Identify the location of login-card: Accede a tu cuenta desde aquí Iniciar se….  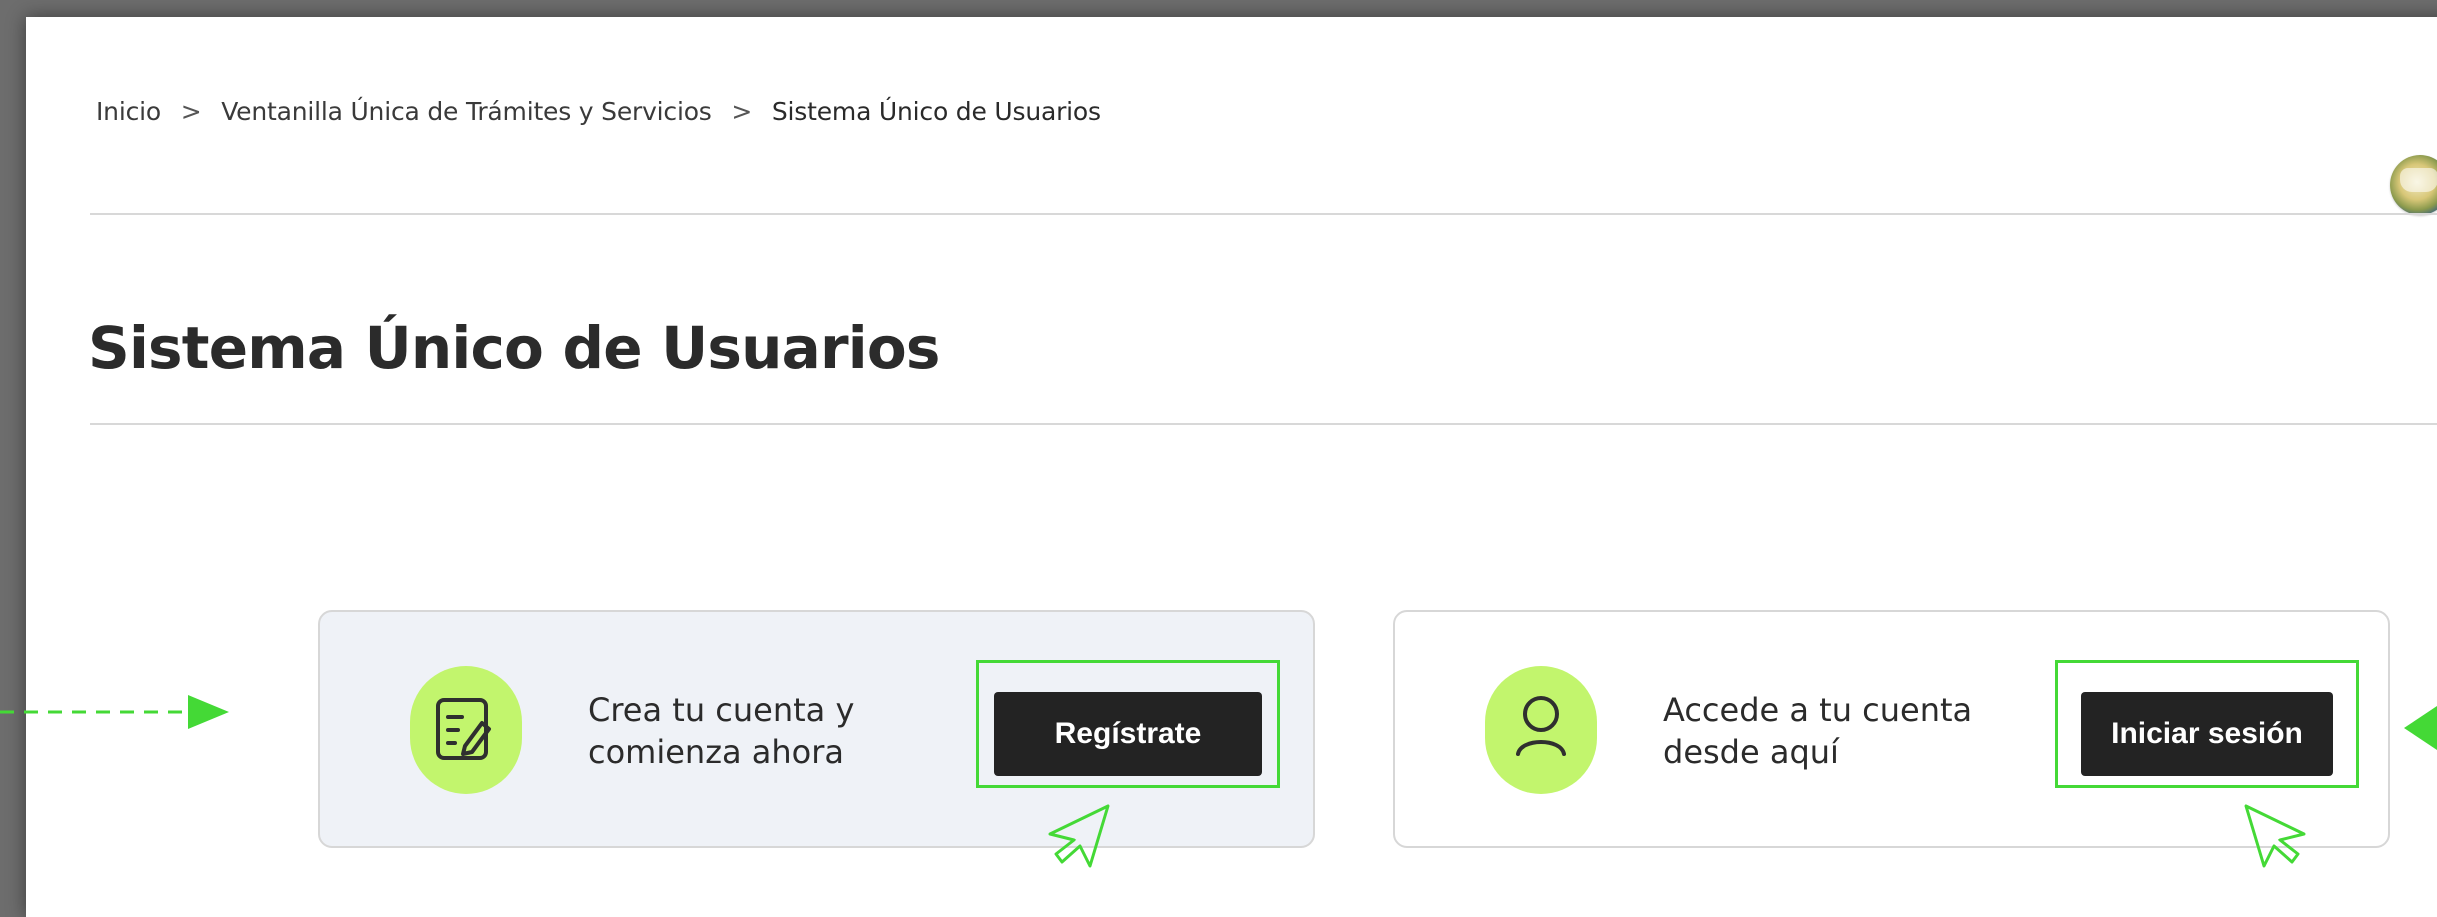
(1891, 729).